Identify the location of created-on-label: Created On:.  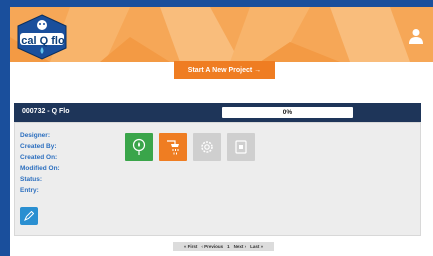
(39, 157).